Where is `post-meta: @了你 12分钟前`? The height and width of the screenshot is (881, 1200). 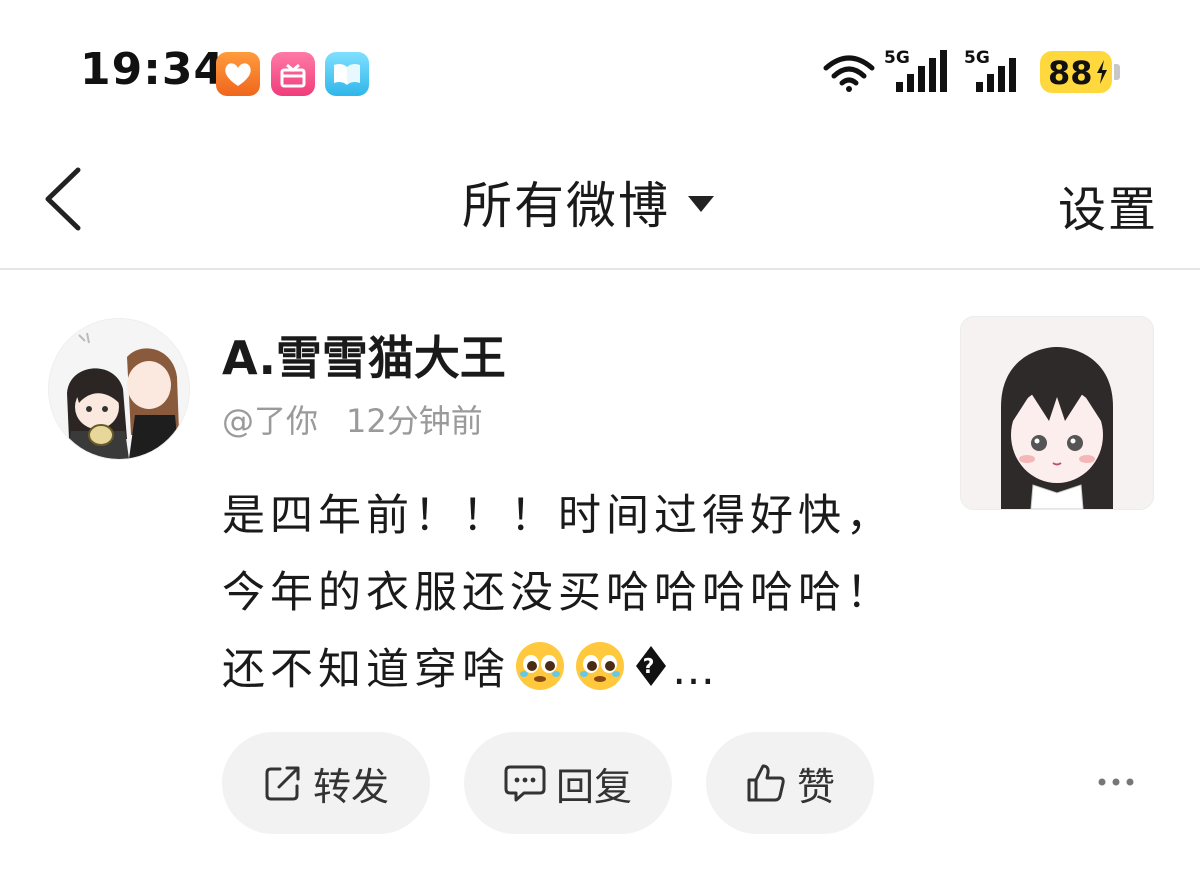 post-meta: @了你 12分钟前 is located at coordinates (352, 419).